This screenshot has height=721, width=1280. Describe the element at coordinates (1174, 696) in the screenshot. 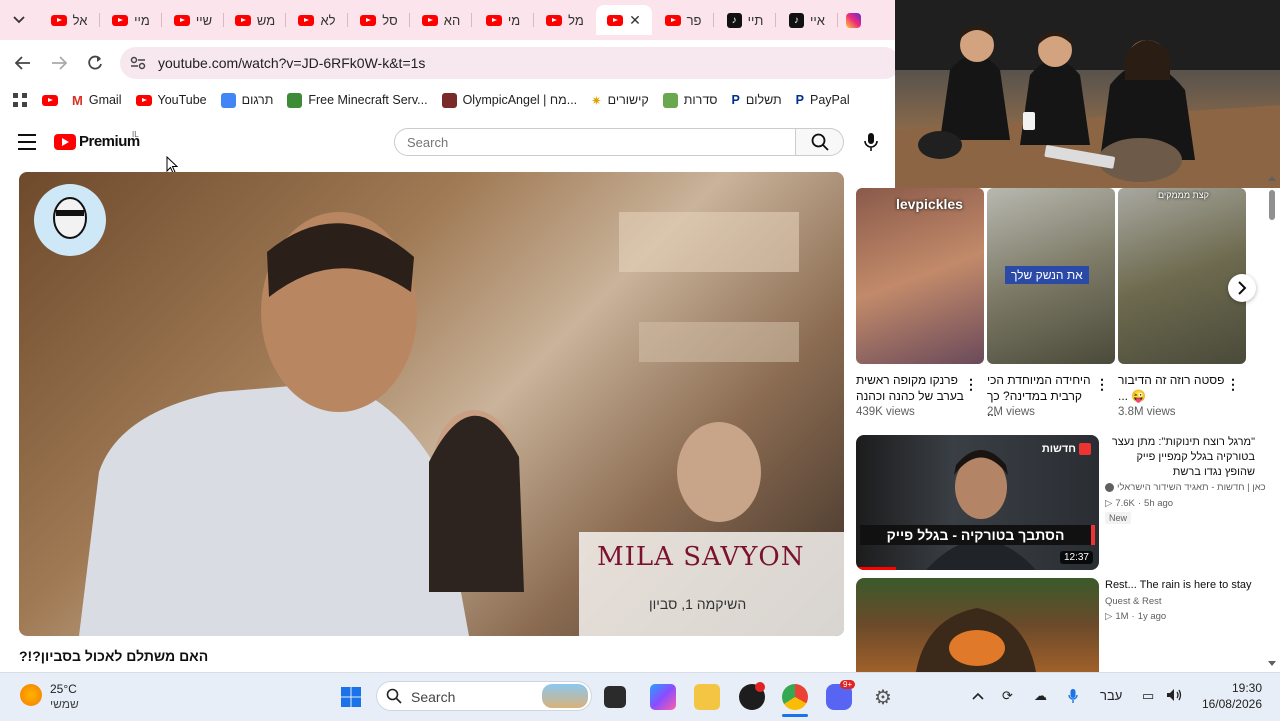

I see `volume-icon` at that location.